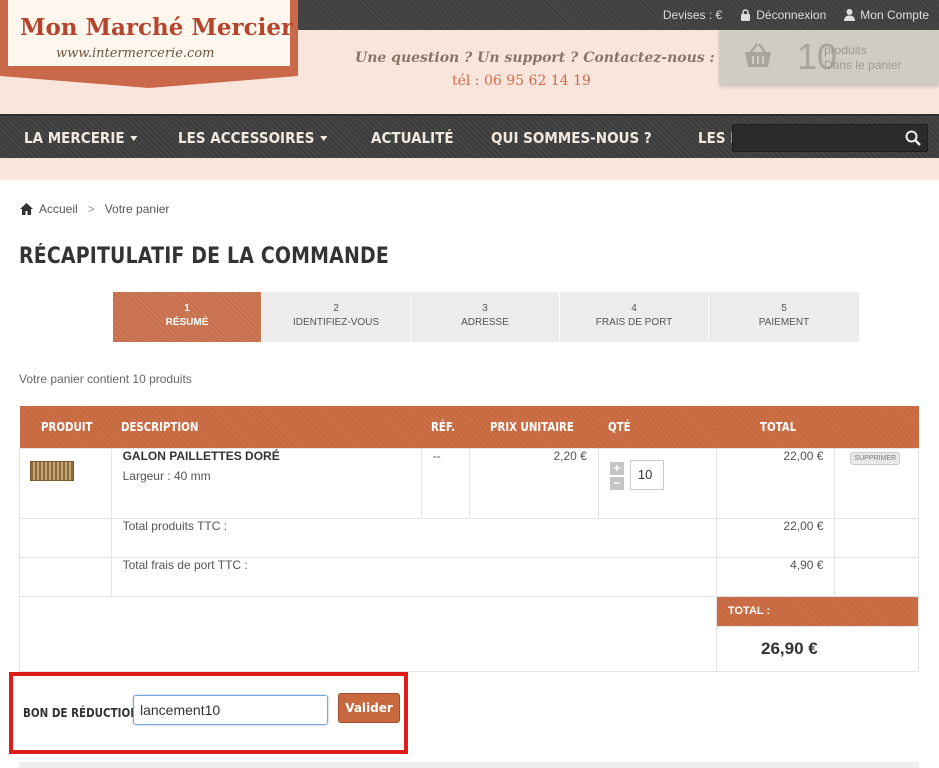  I want to click on step-shipping: 4 FRAIS DE PORT, so click(634, 317).